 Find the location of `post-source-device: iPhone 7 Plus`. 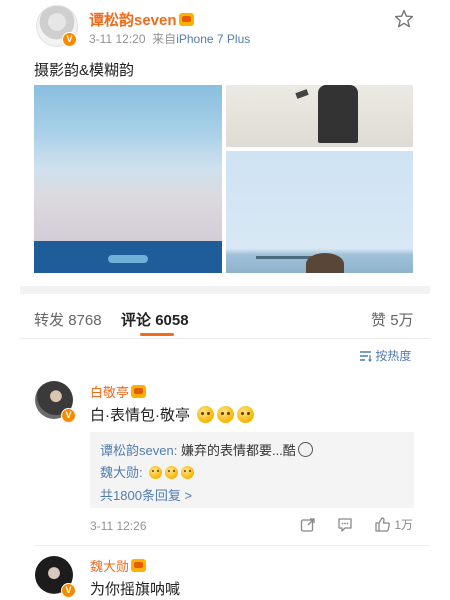

post-source-device: iPhone 7 Plus is located at coordinates (213, 39).